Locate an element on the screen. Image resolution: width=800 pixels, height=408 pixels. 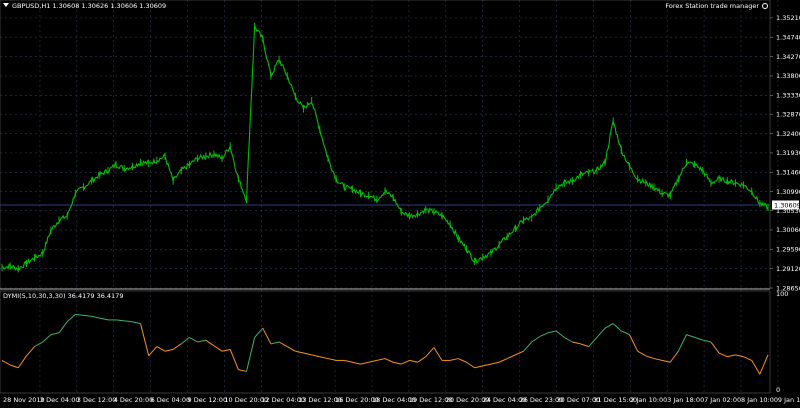
time-tick-label: 28 Nov 2019 is located at coordinates (24, 400).